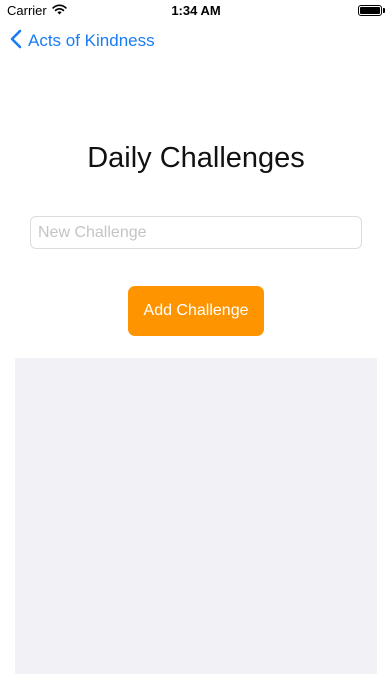  I want to click on battery-cap, so click(384, 10).